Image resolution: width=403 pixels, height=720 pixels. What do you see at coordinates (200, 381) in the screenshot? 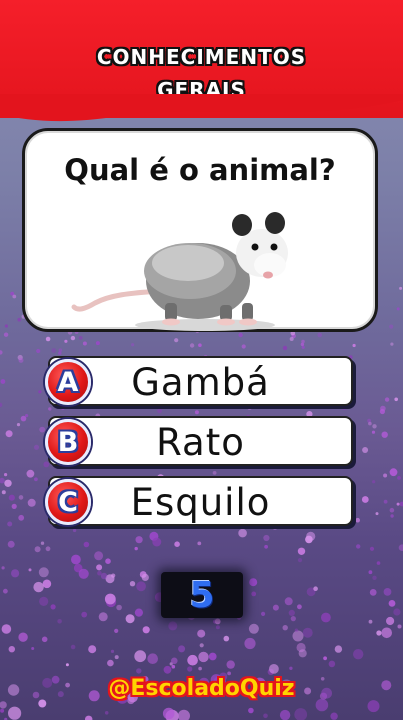
I see `answer-option-a: Gambá` at bounding box center [200, 381].